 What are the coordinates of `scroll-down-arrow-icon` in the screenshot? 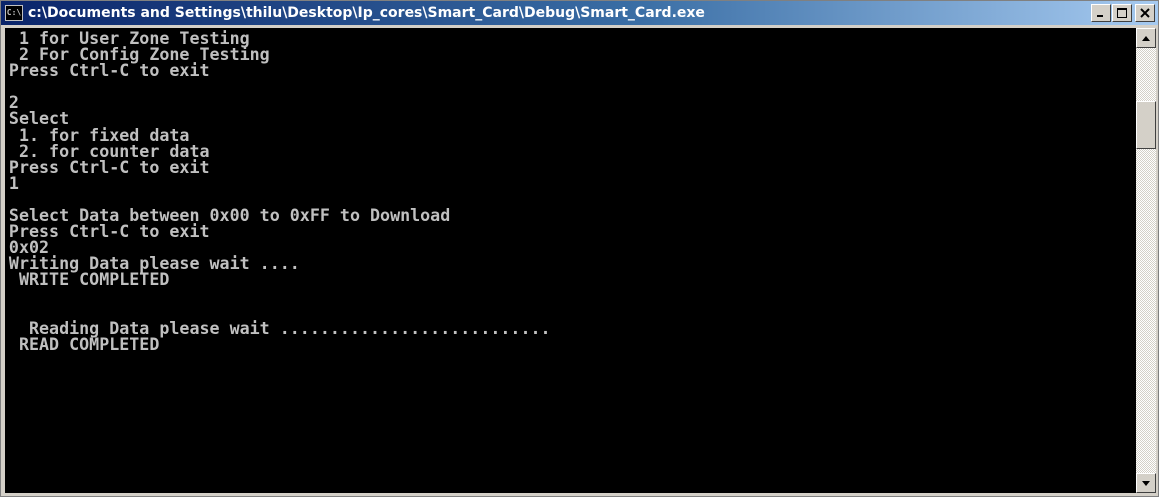 It's located at (1146, 483).